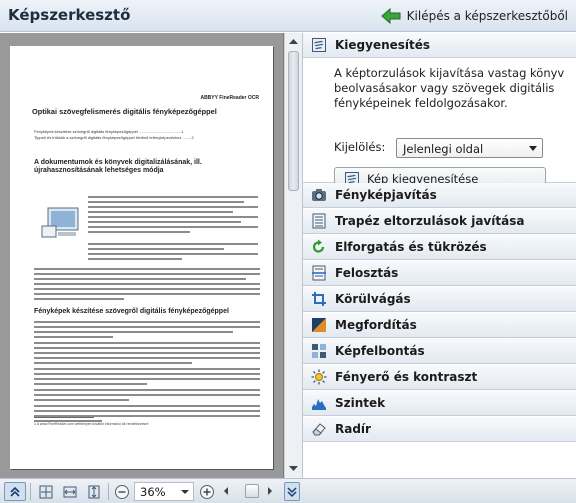 The width and height of the screenshot is (576, 503). What do you see at coordinates (360, 147) in the screenshot?
I see `selection-label: Kijelölés:` at bounding box center [360, 147].